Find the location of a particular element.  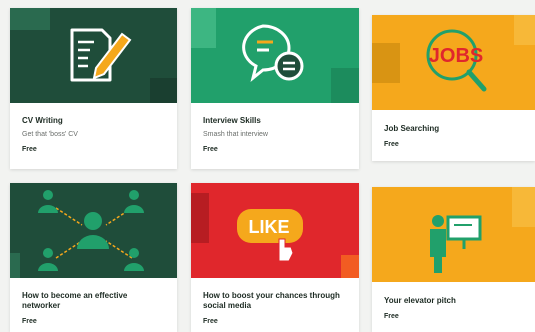

like-text: LIKE is located at coordinates (268, 227).